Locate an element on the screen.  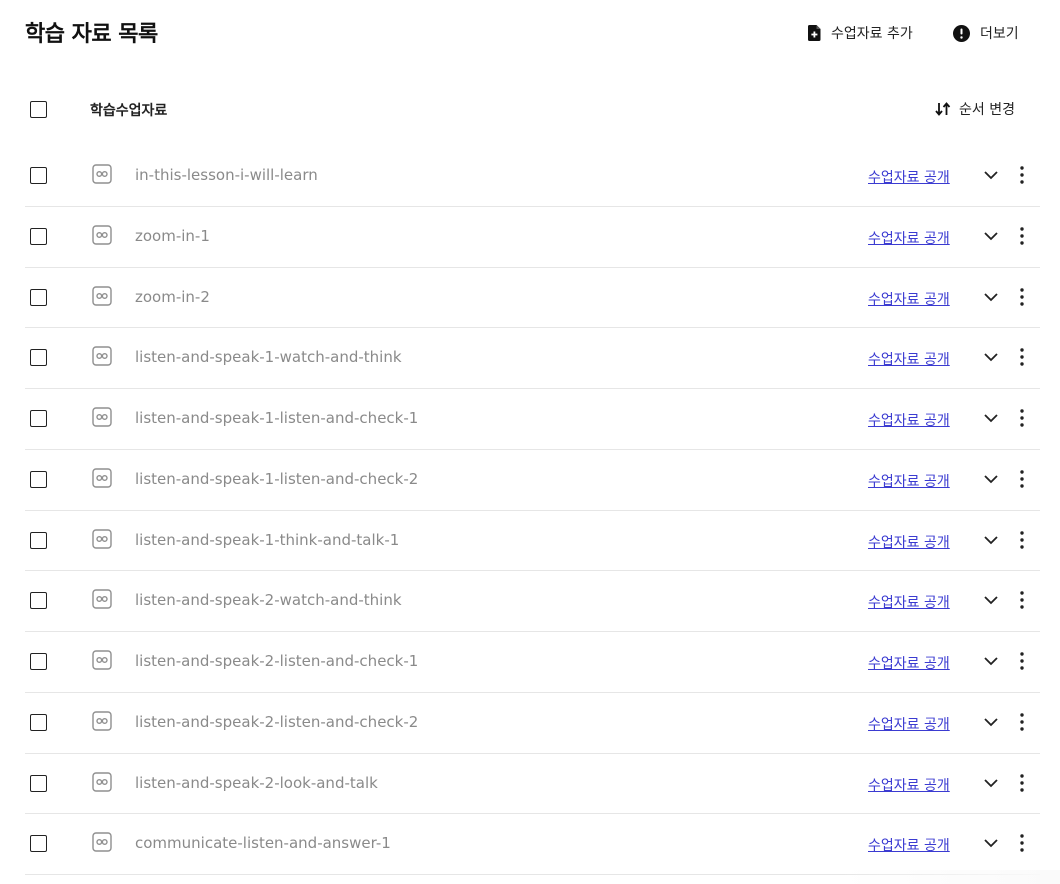
more-button: 더보기 is located at coordinates (986, 33).